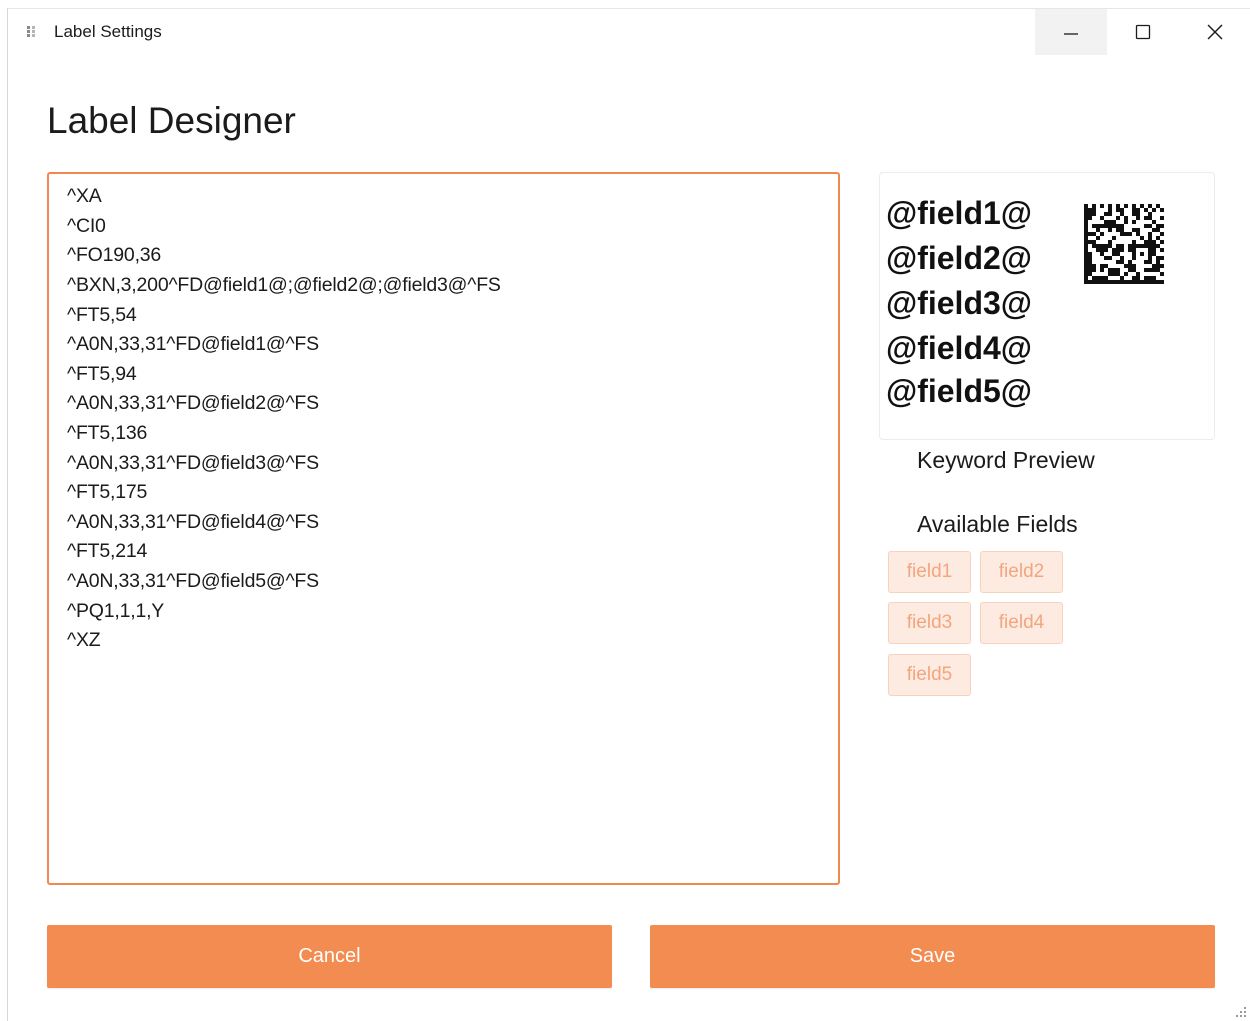  Describe the element at coordinates (84, 196) in the screenshot. I see `code-line: ^XA` at that location.